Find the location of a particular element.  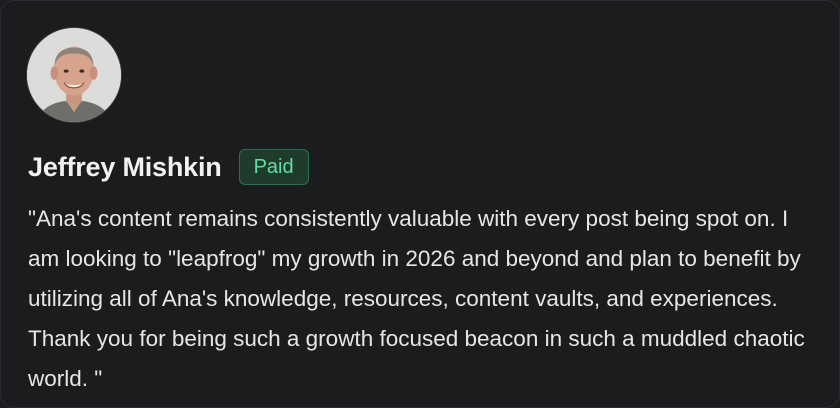

avatar-photo is located at coordinates (74, 75).